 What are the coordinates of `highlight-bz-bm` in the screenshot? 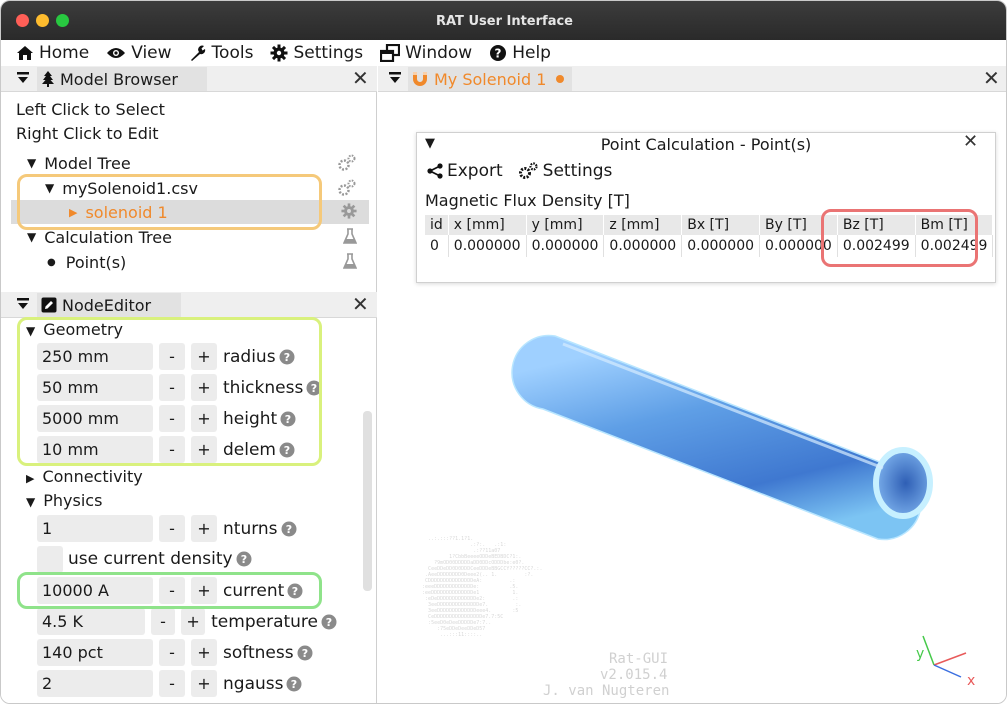 It's located at (899, 238).